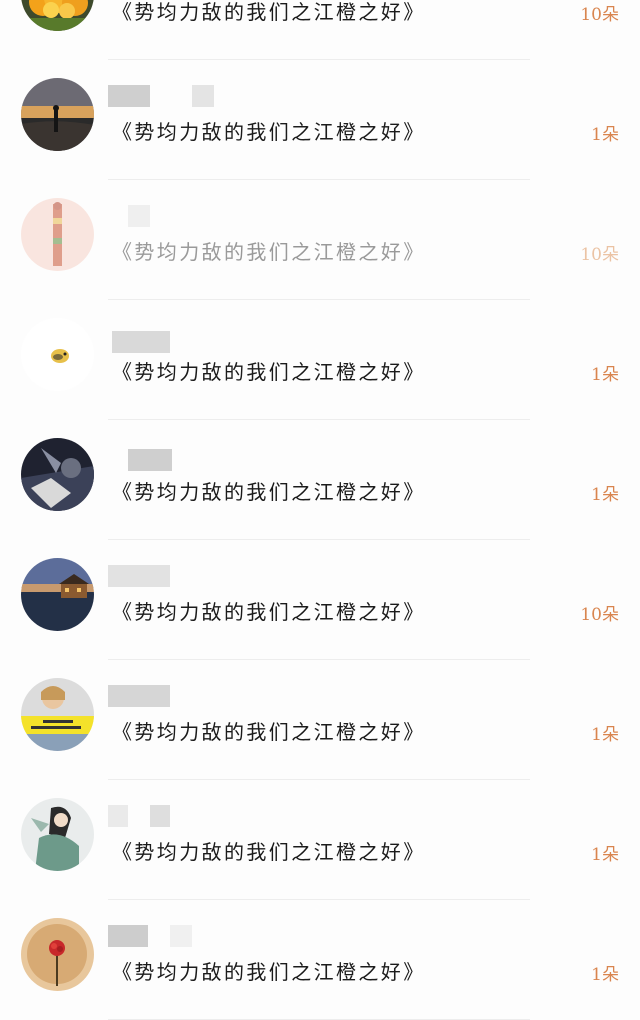 Image resolution: width=640 pixels, height=1020 pixels. I want to click on small-bird-avatar, so click(57, 354).